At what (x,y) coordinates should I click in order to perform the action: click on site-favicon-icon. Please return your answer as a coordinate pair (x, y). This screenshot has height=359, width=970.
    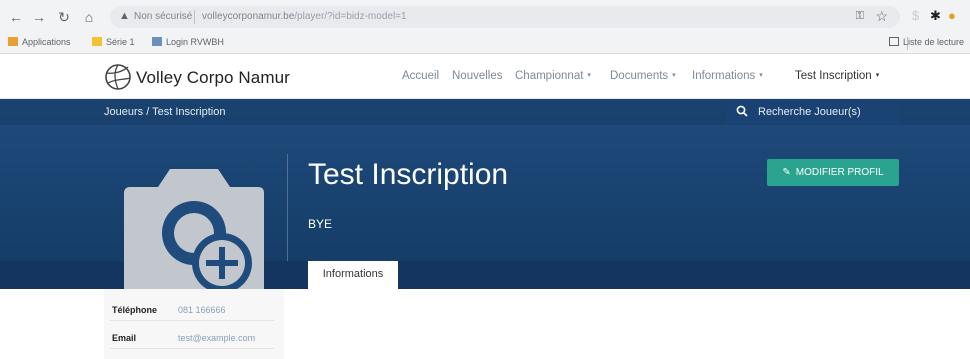
    Looking at the image, I should click on (157, 41).